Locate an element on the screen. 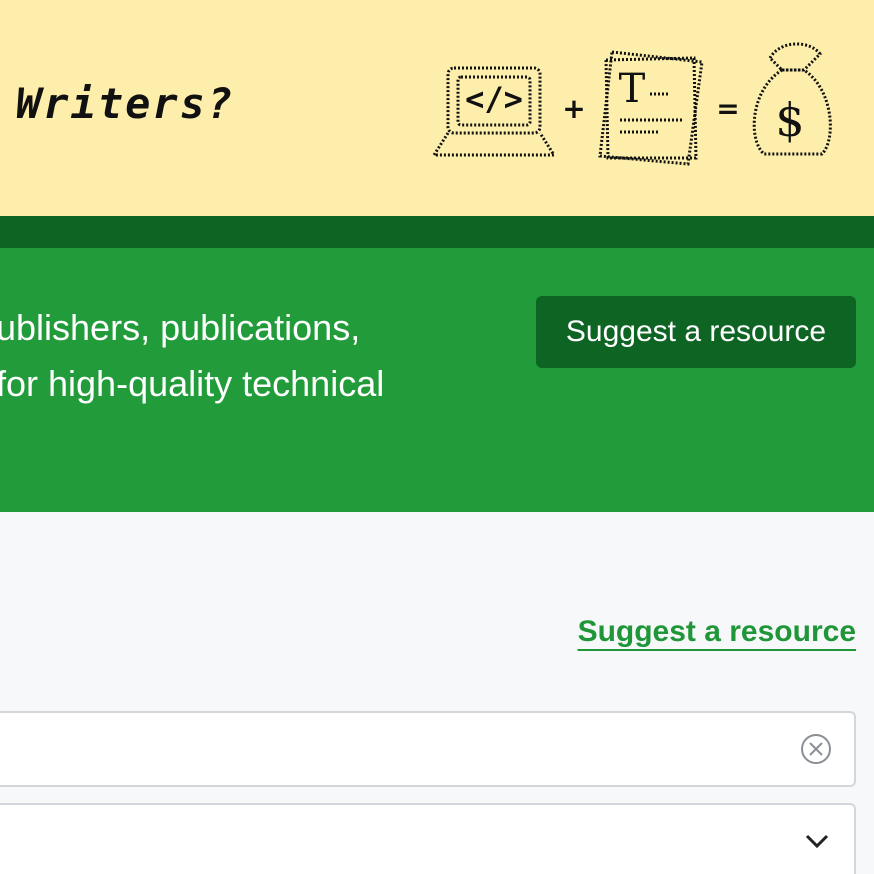 This screenshot has width=874, height=874. hero-illustration: </> + T = $ is located at coordinates (635, 105).